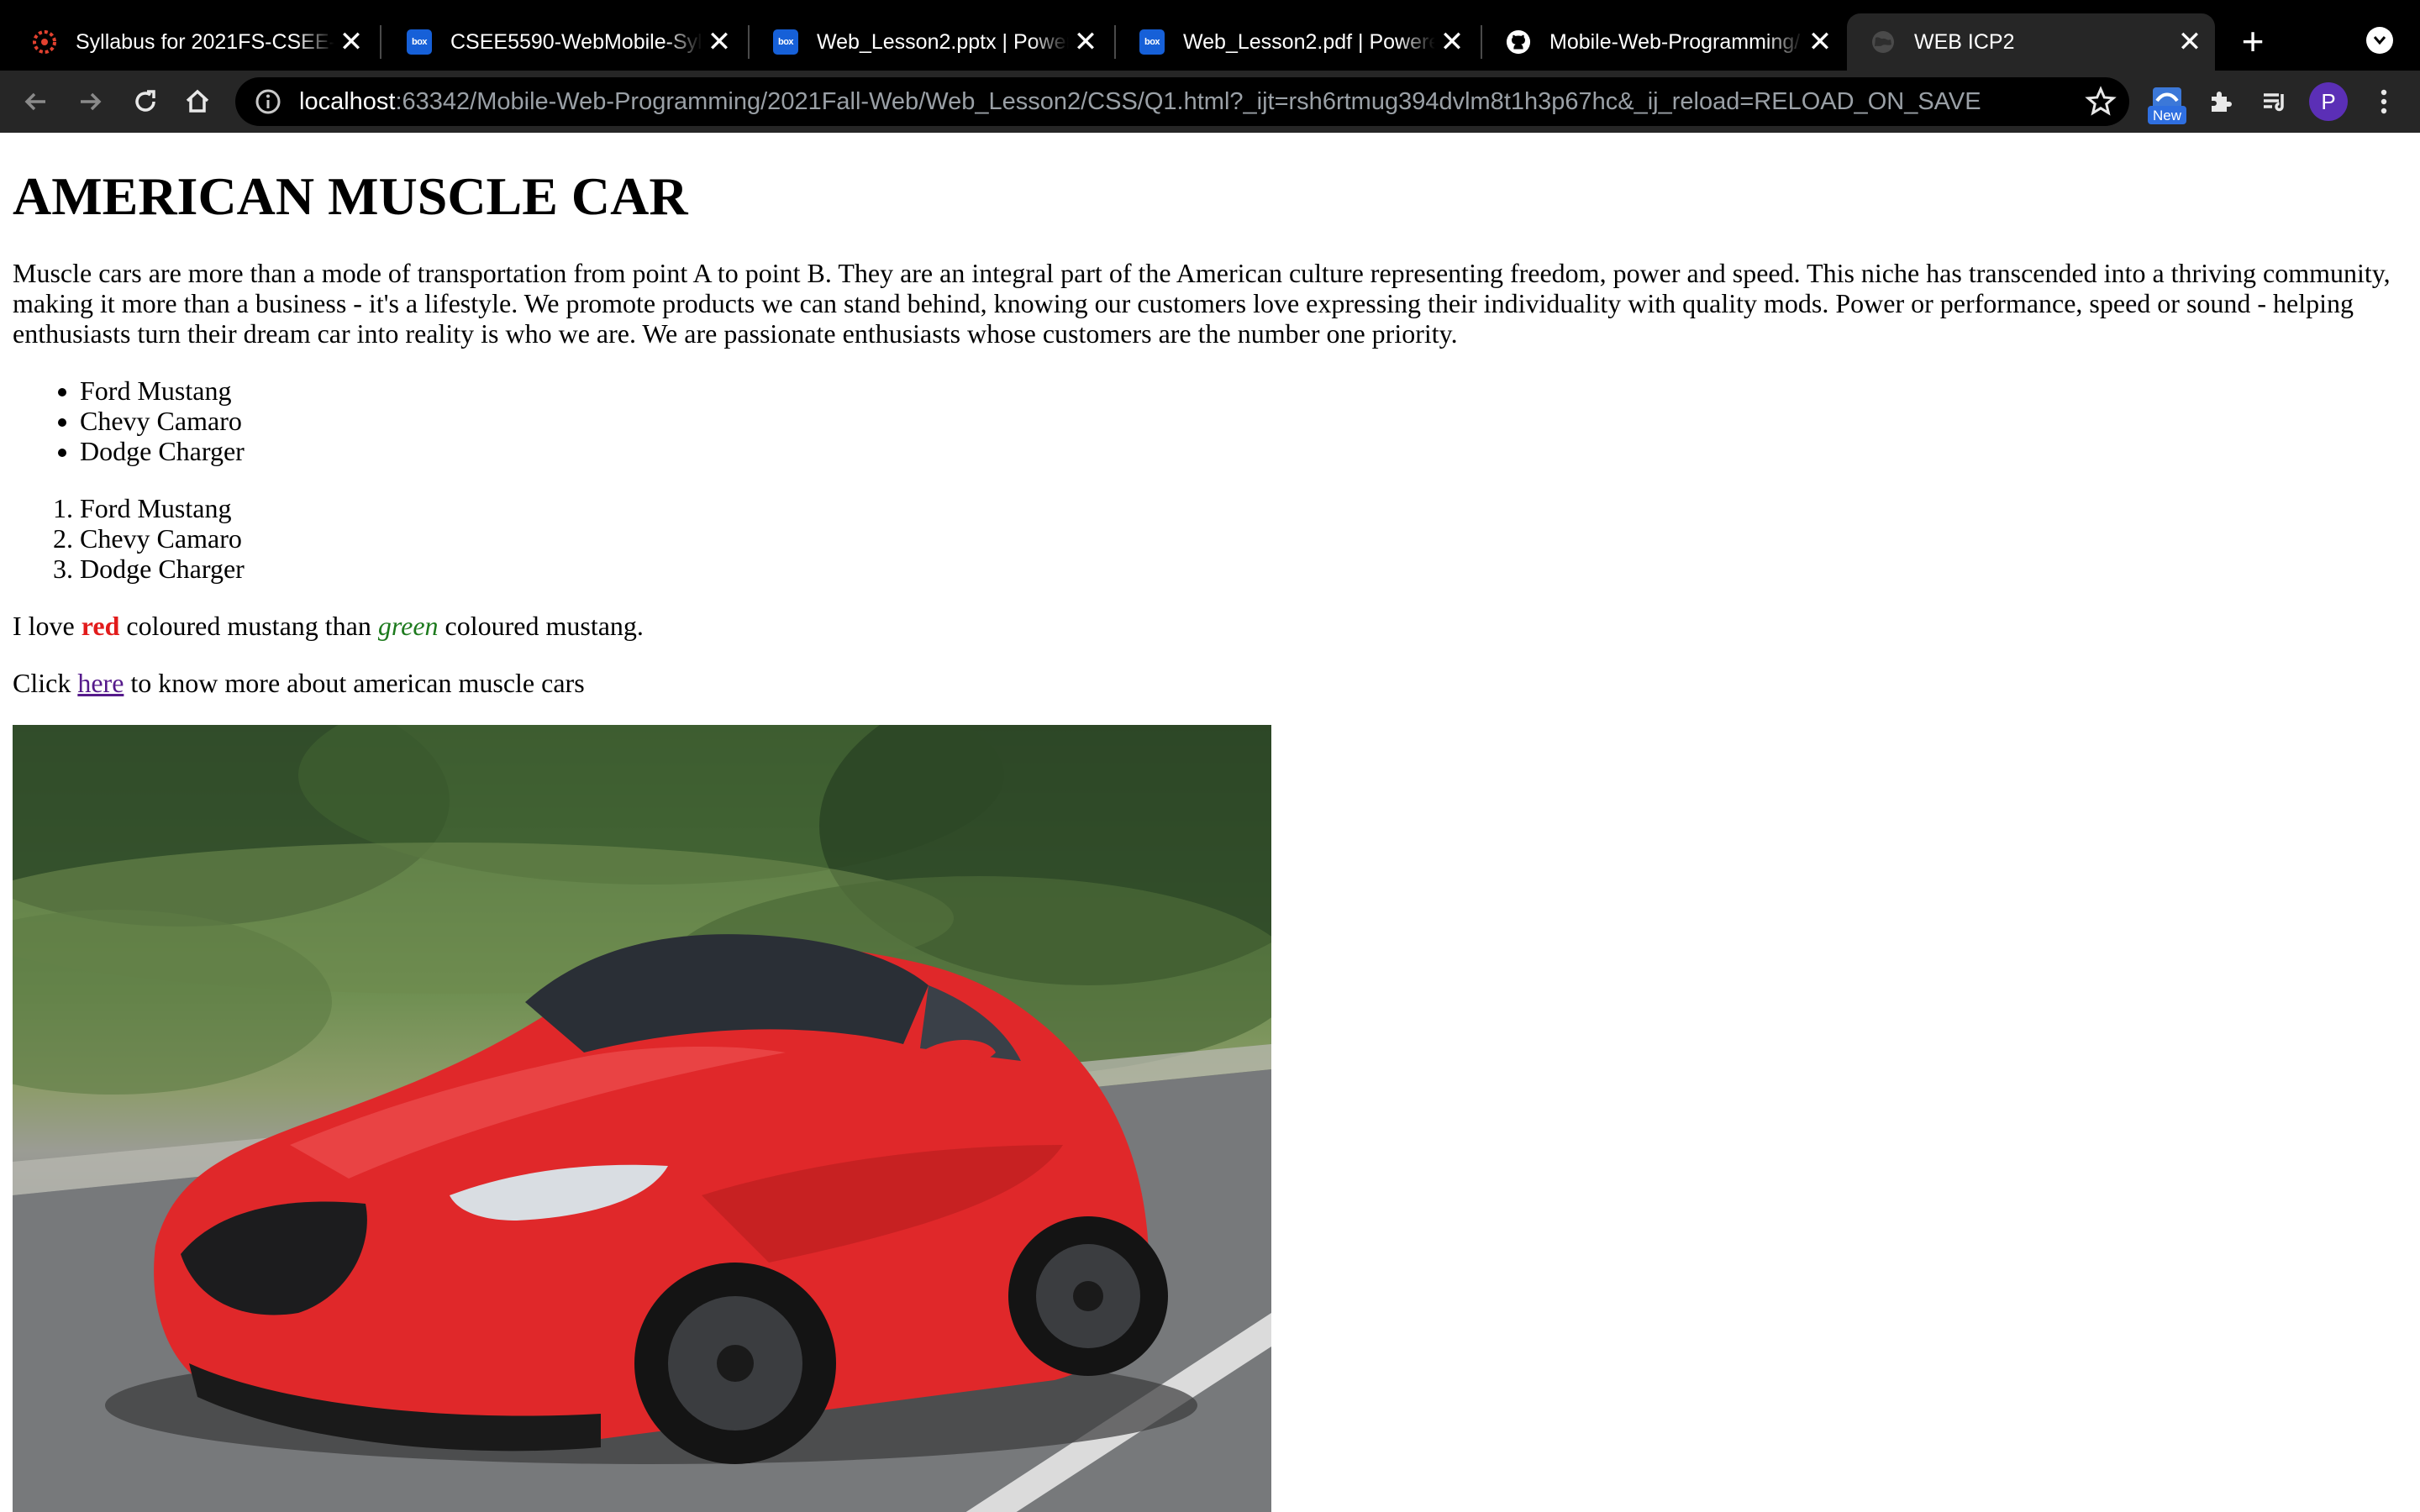  I want to click on tab-syllabus: Syllabus for 2021FS-CSEE- ✕, so click(192, 42).